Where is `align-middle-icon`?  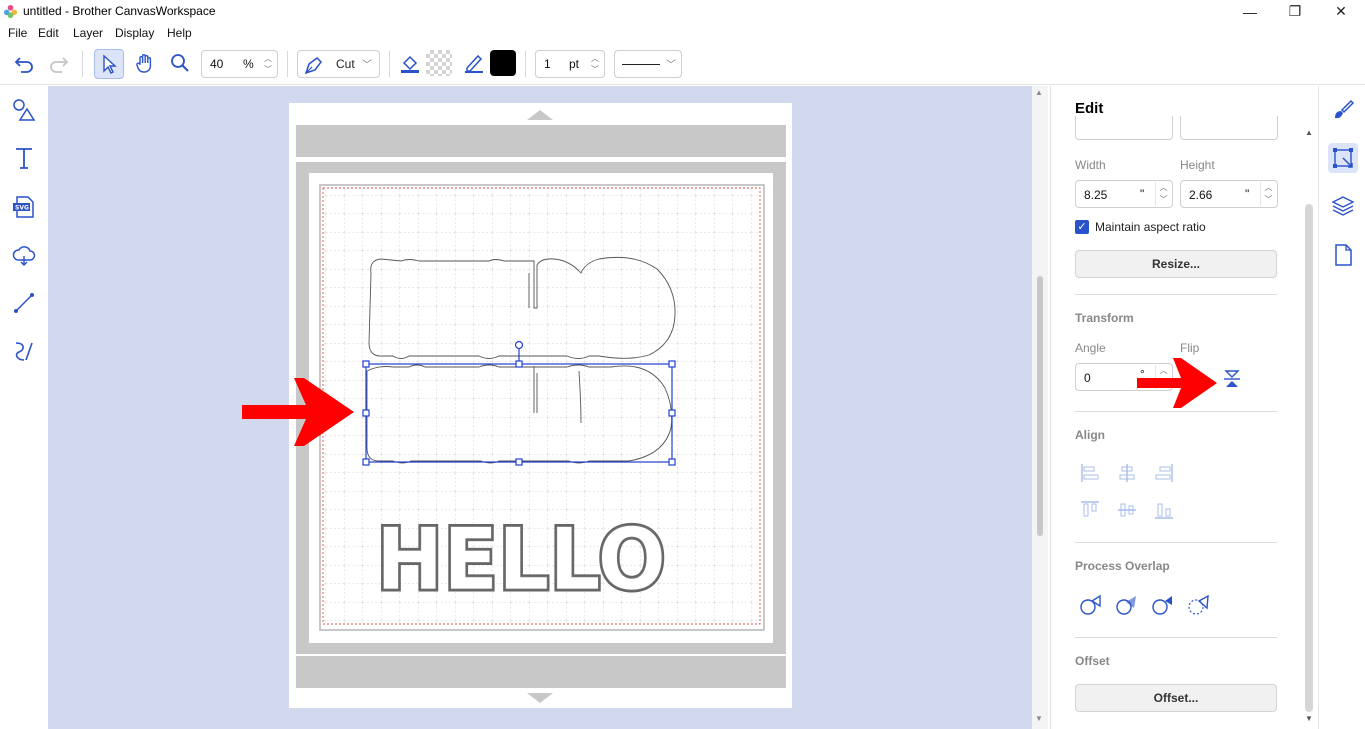
align-middle-icon is located at coordinates (1127, 510).